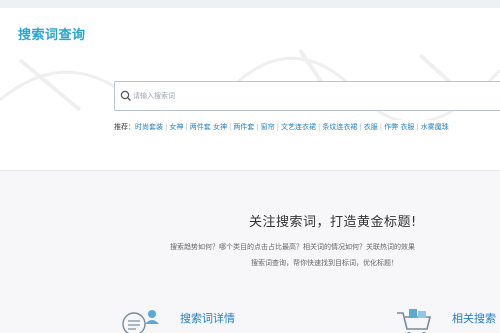 The height and width of the screenshot is (333, 500). Describe the element at coordinates (435, 127) in the screenshot. I see `tag-link: 水雾魔珠` at that location.